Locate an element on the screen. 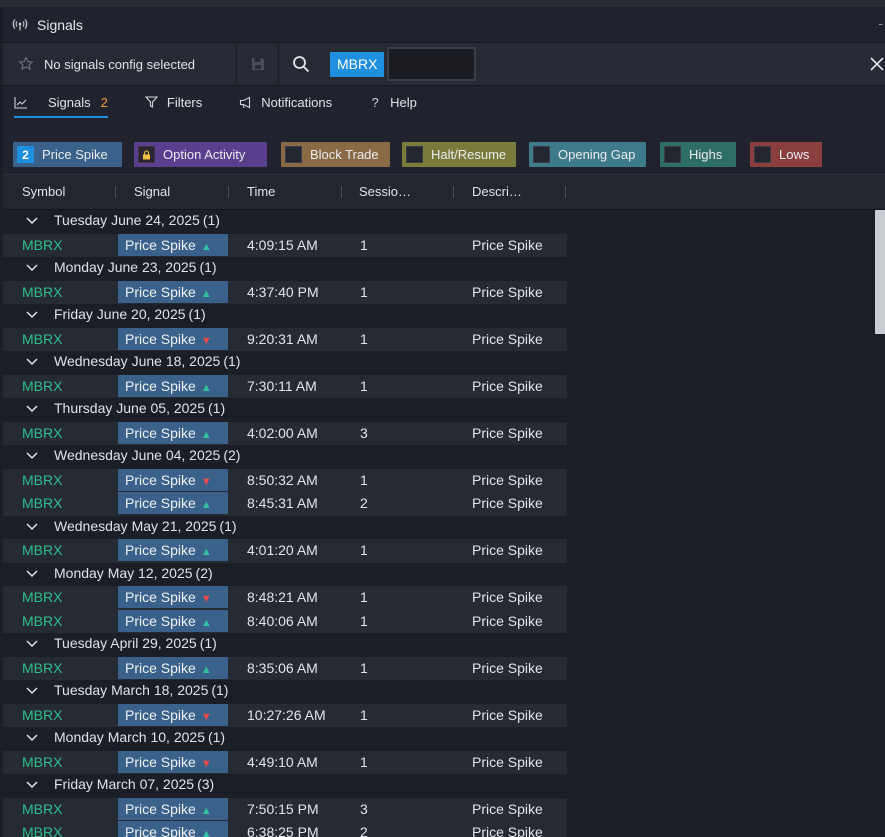 The image size is (885, 837). table-row: MBRX Price Spike ▲ 8:35:06 AM 1 Price Spike is located at coordinates (438, 668).